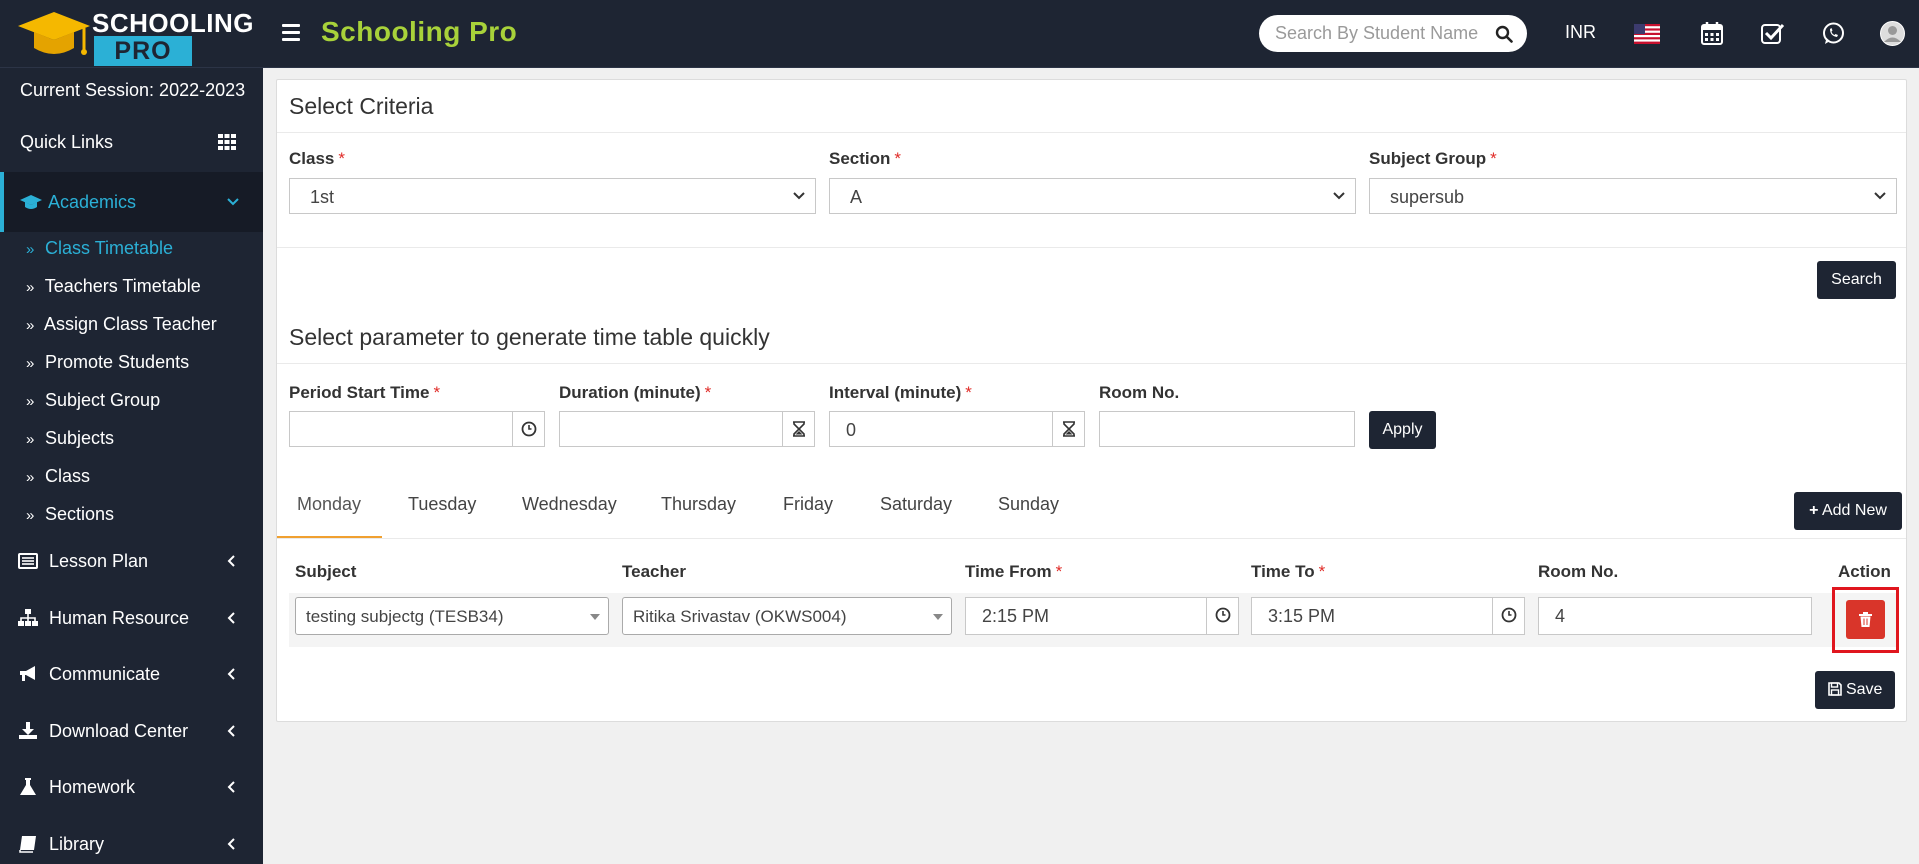 The height and width of the screenshot is (864, 1919). I want to click on duration-label: Duration (minute) *, so click(635, 392).